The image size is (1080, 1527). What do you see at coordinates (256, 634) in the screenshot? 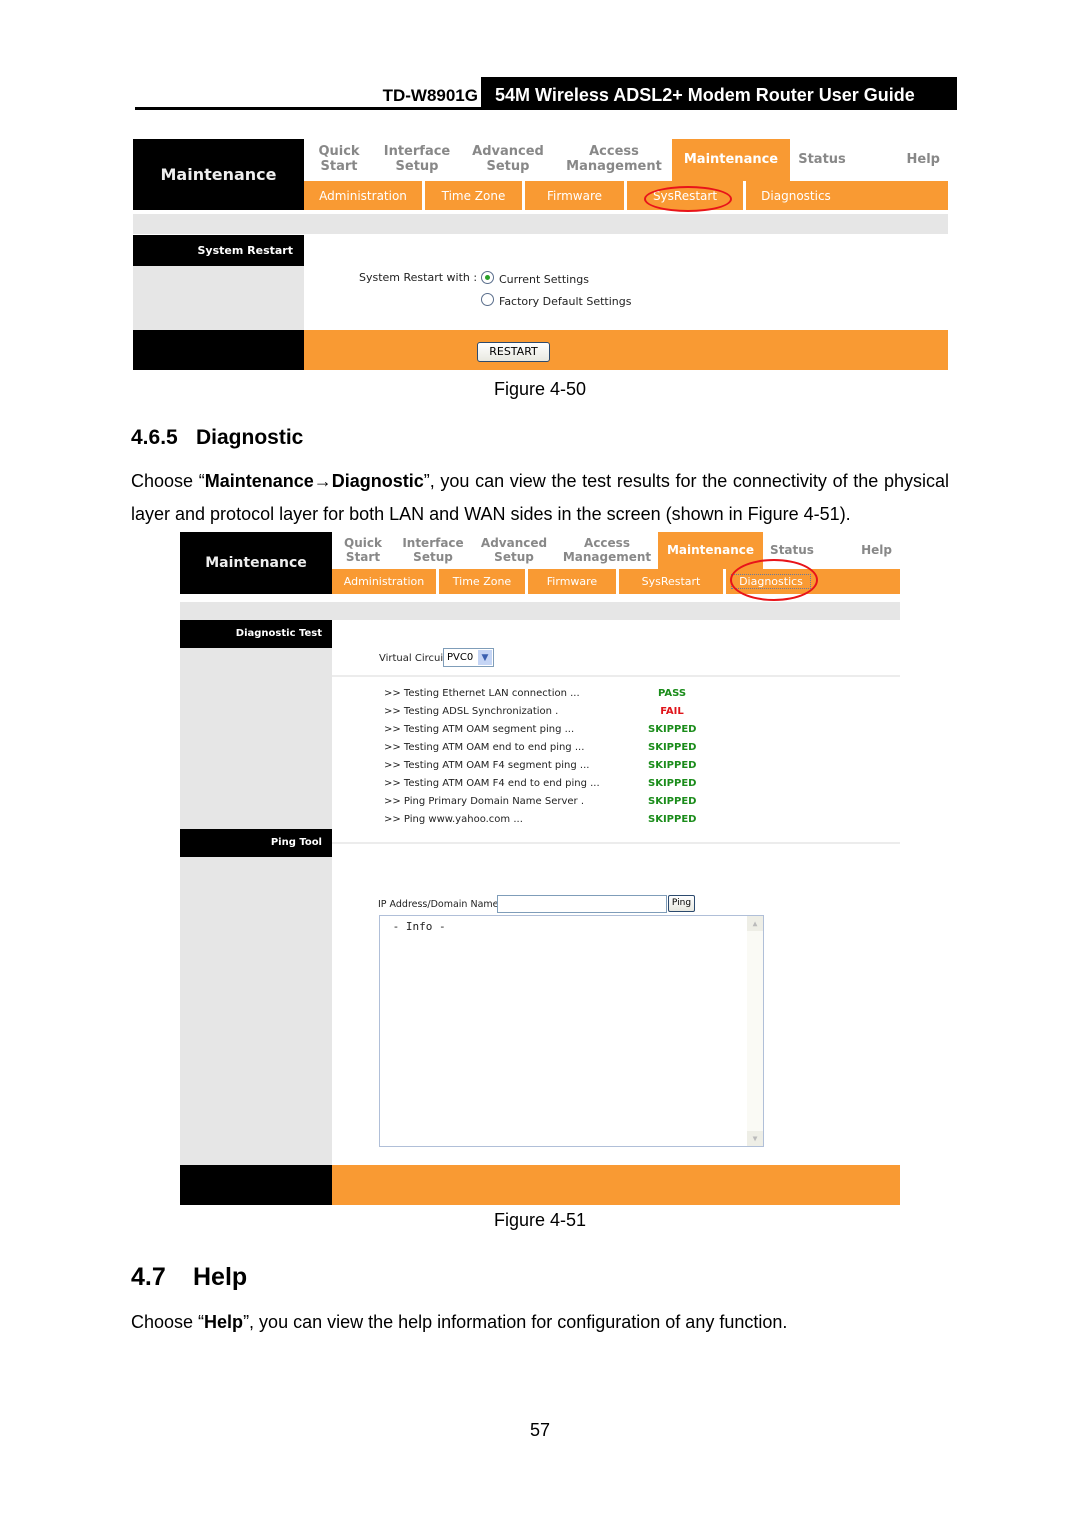
I see `section-title-diagnostic-test: Diagnostic Test` at bounding box center [256, 634].